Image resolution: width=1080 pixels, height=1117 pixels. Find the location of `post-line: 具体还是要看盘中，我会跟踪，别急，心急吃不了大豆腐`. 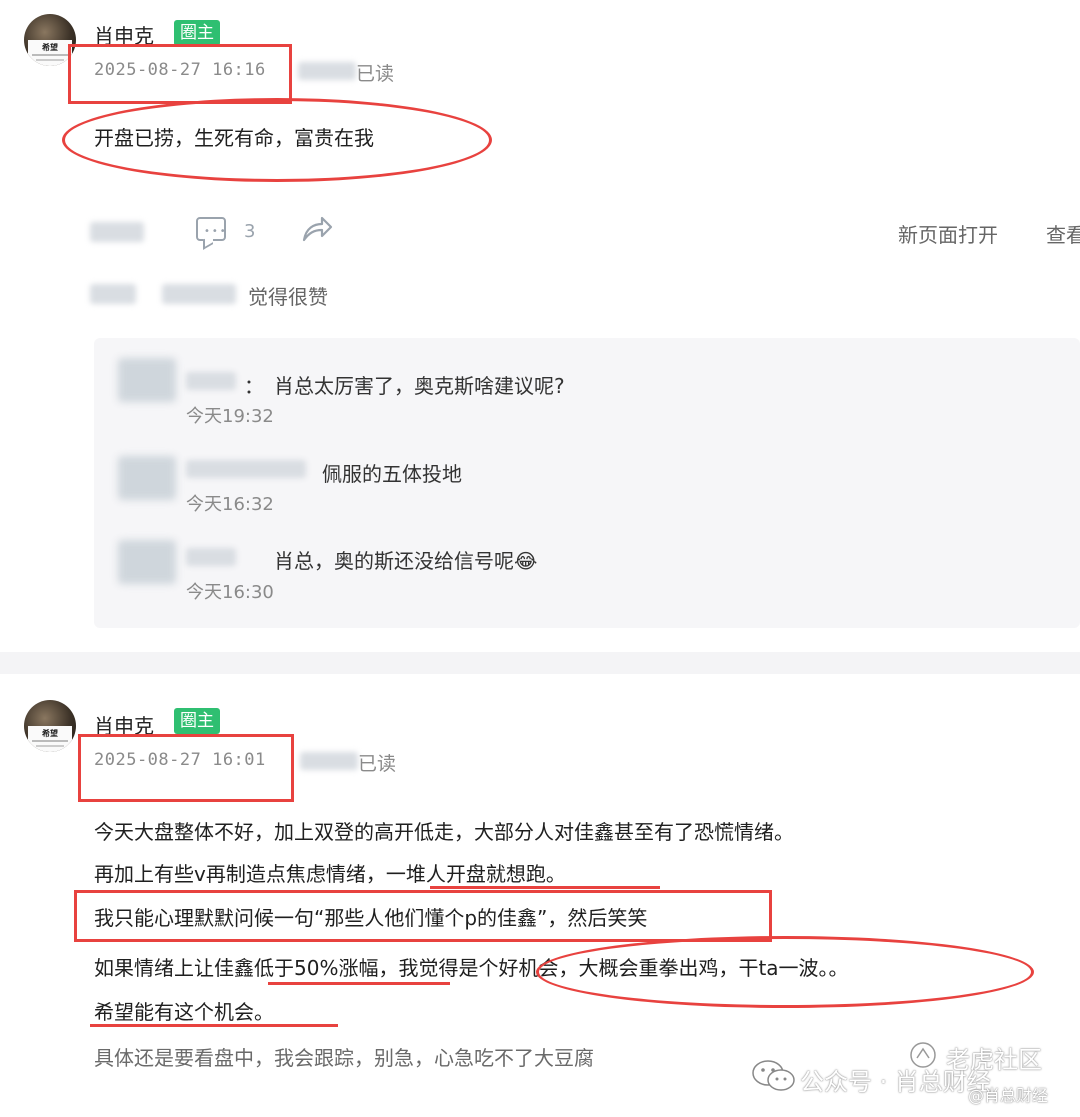

post-line: 具体还是要看盘中，我会跟踪，别急，心急吃不了大豆腐 is located at coordinates (344, 1058).